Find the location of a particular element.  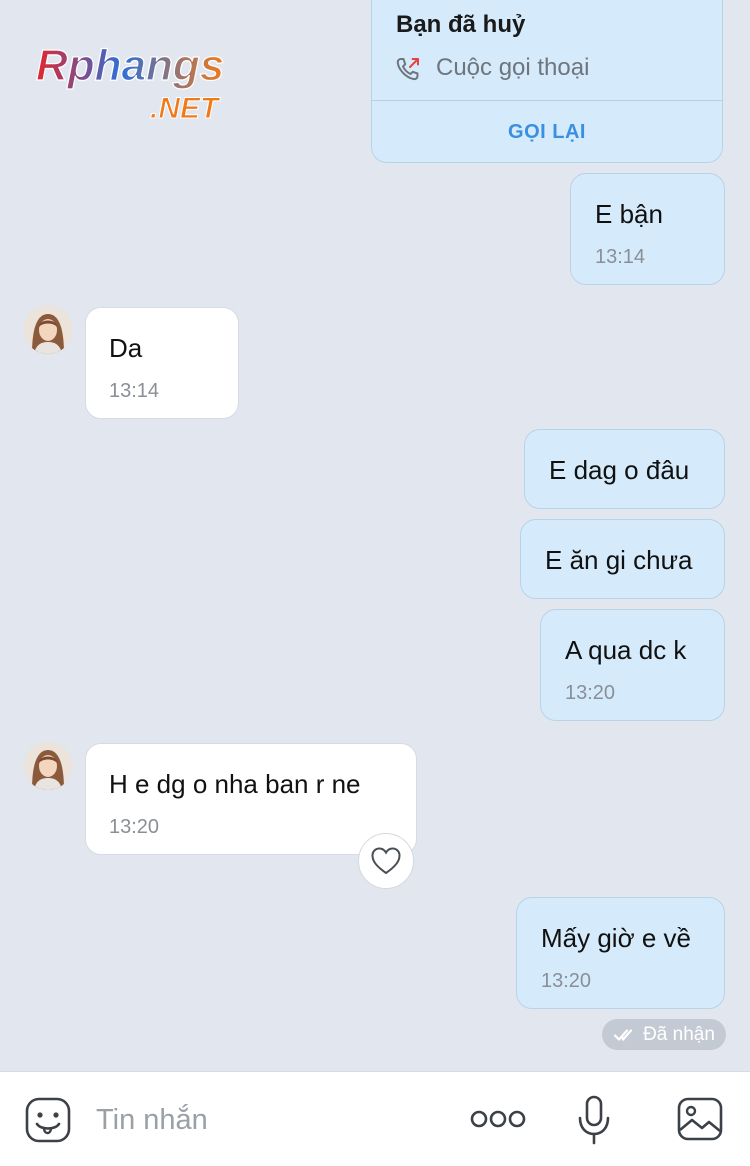

message-composer: Tin nhắn is located at coordinates (375, 1118).